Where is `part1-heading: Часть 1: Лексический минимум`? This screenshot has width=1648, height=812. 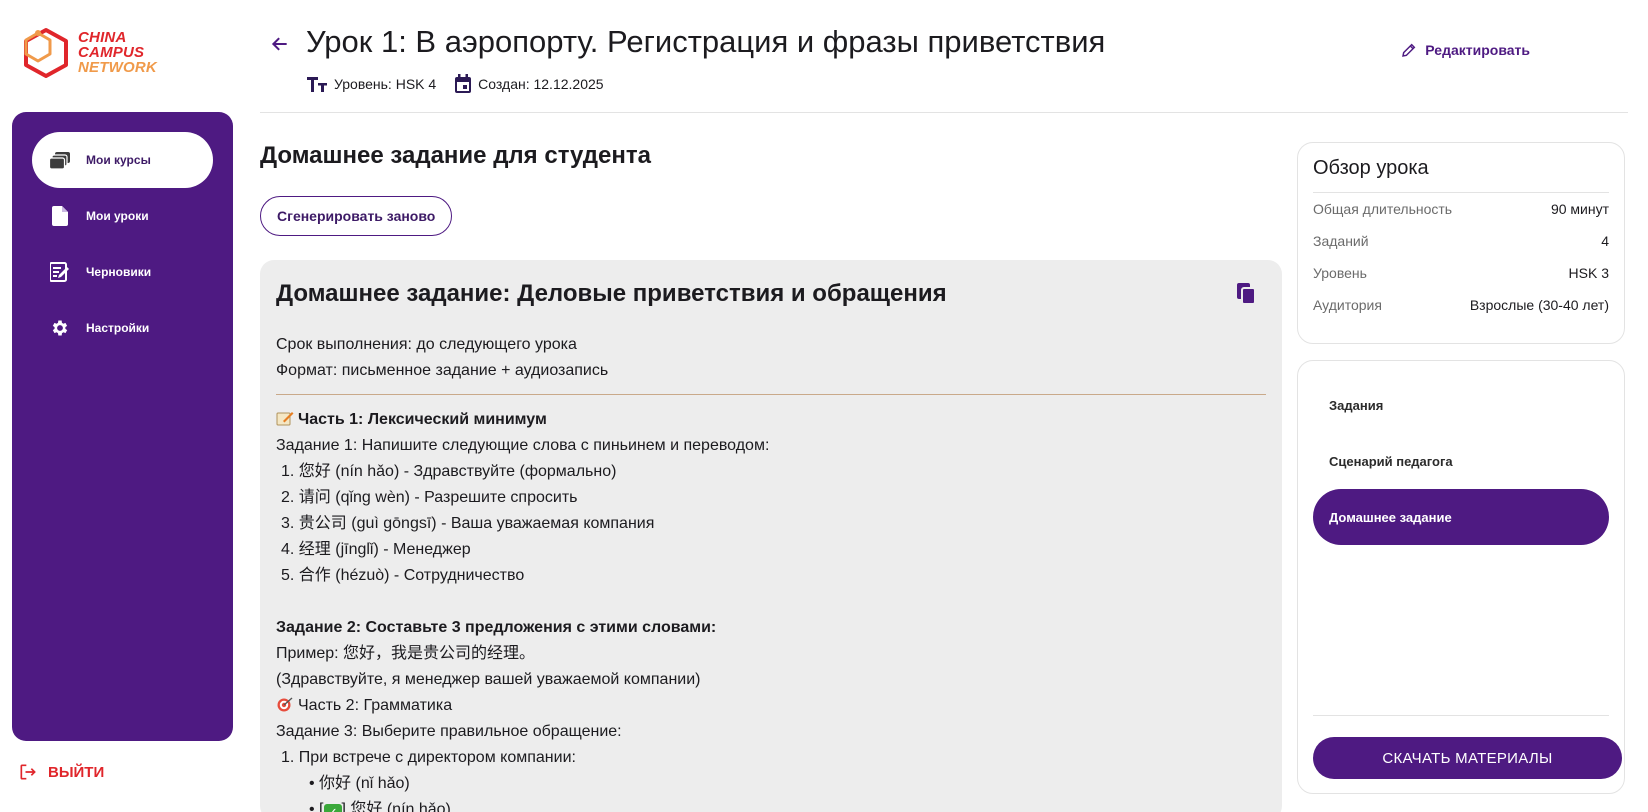
part1-heading: Часть 1: Лексический минимум is located at coordinates (771, 420).